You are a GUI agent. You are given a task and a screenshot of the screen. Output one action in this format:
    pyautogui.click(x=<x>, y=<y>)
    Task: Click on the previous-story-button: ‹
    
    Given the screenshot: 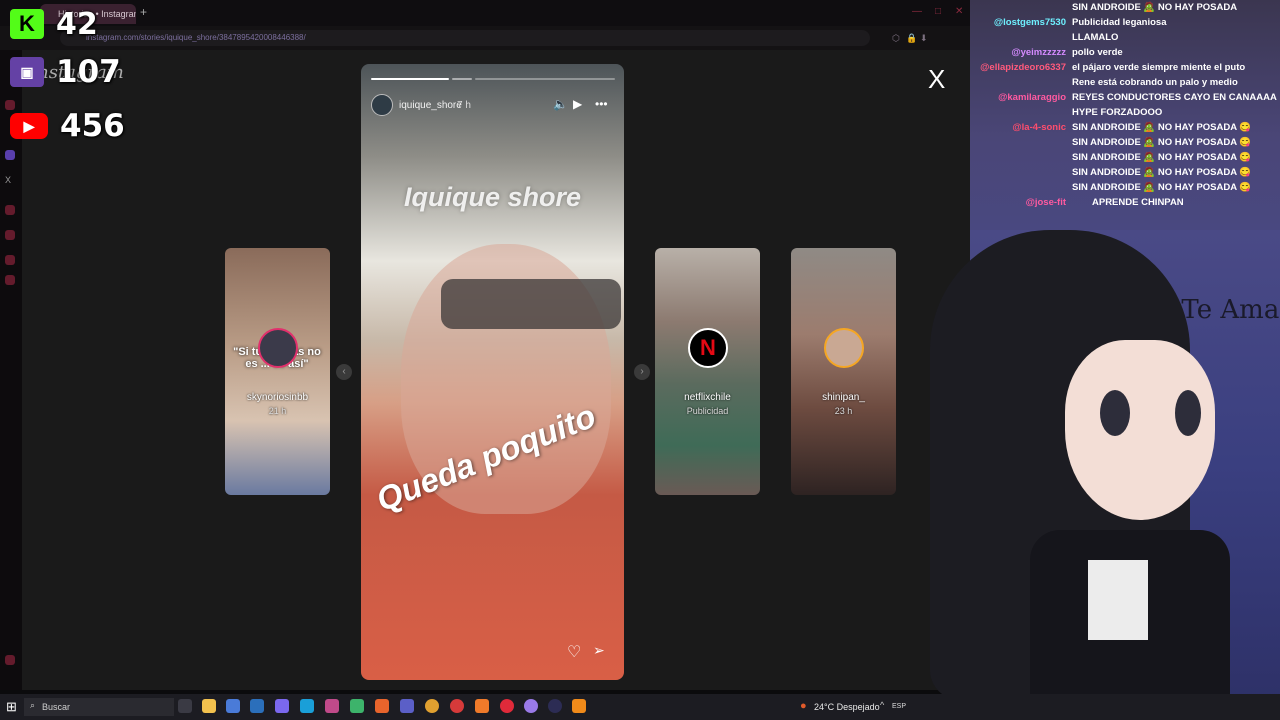 What is the action you would take?
    pyautogui.click(x=344, y=372)
    